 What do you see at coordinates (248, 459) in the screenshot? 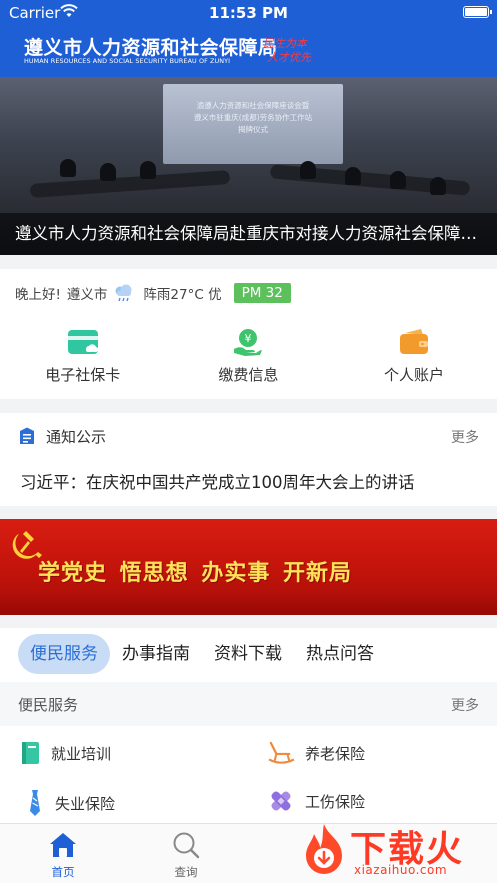
I see `notice-card: 通知公示 更多 习近平：在庆祝中国共产党成立100周年大会上的讲话` at bounding box center [248, 459].